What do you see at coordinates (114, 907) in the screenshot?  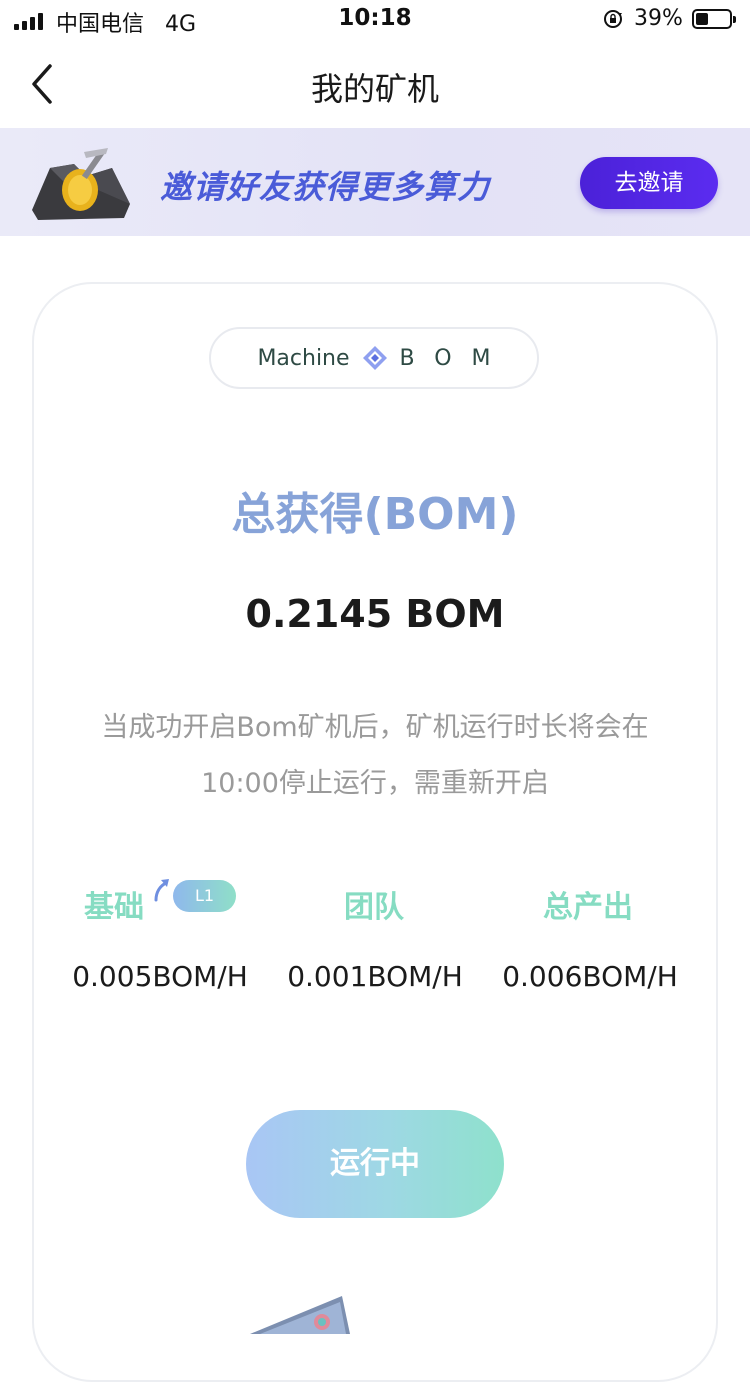 I see `base-stat-label: 基础` at bounding box center [114, 907].